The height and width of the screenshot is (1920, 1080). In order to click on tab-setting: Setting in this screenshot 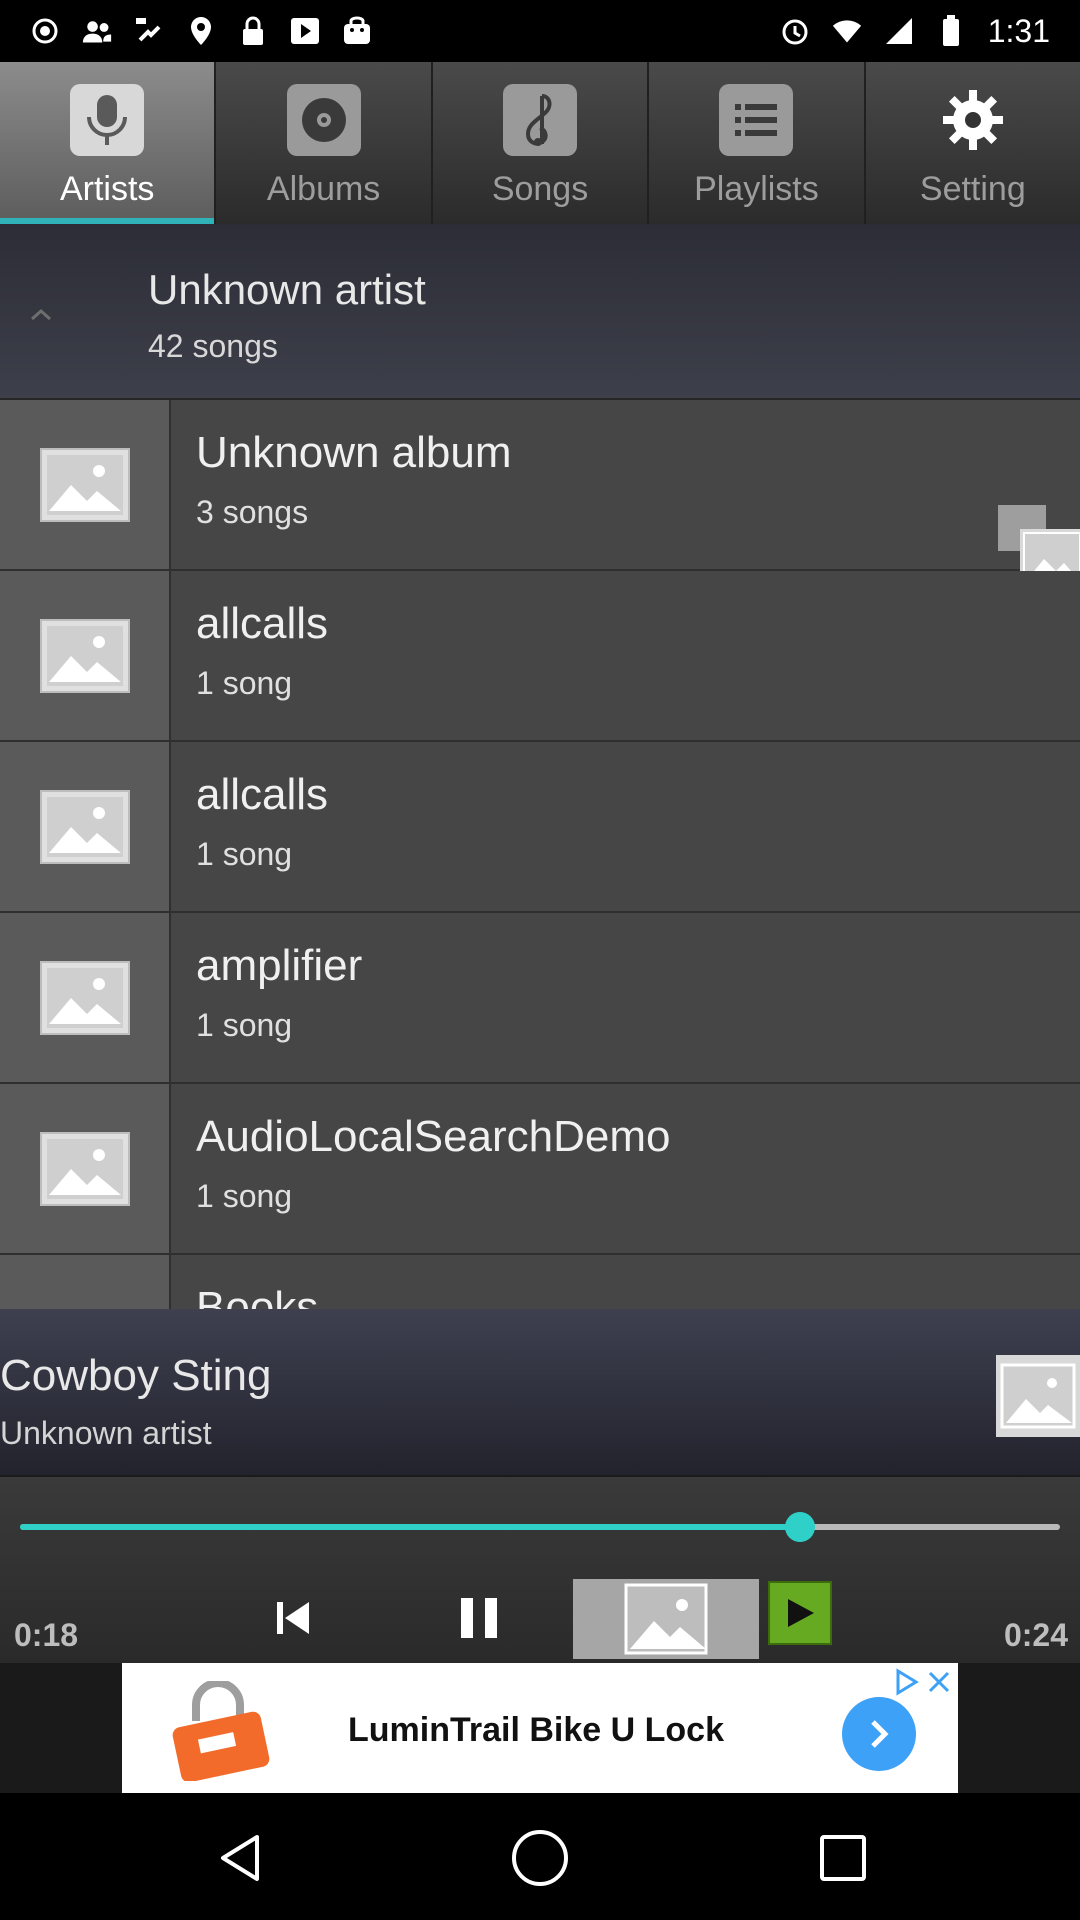, I will do `click(973, 143)`.